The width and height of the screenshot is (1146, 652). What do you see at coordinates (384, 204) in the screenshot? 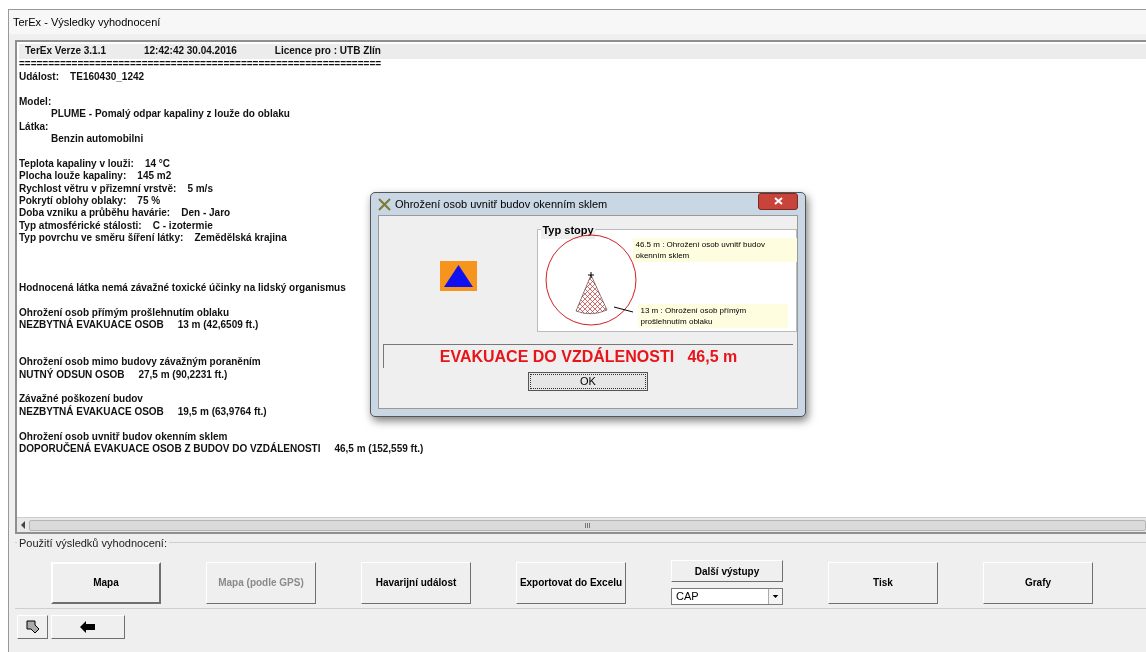
I see `crossed-tools-icon` at bounding box center [384, 204].